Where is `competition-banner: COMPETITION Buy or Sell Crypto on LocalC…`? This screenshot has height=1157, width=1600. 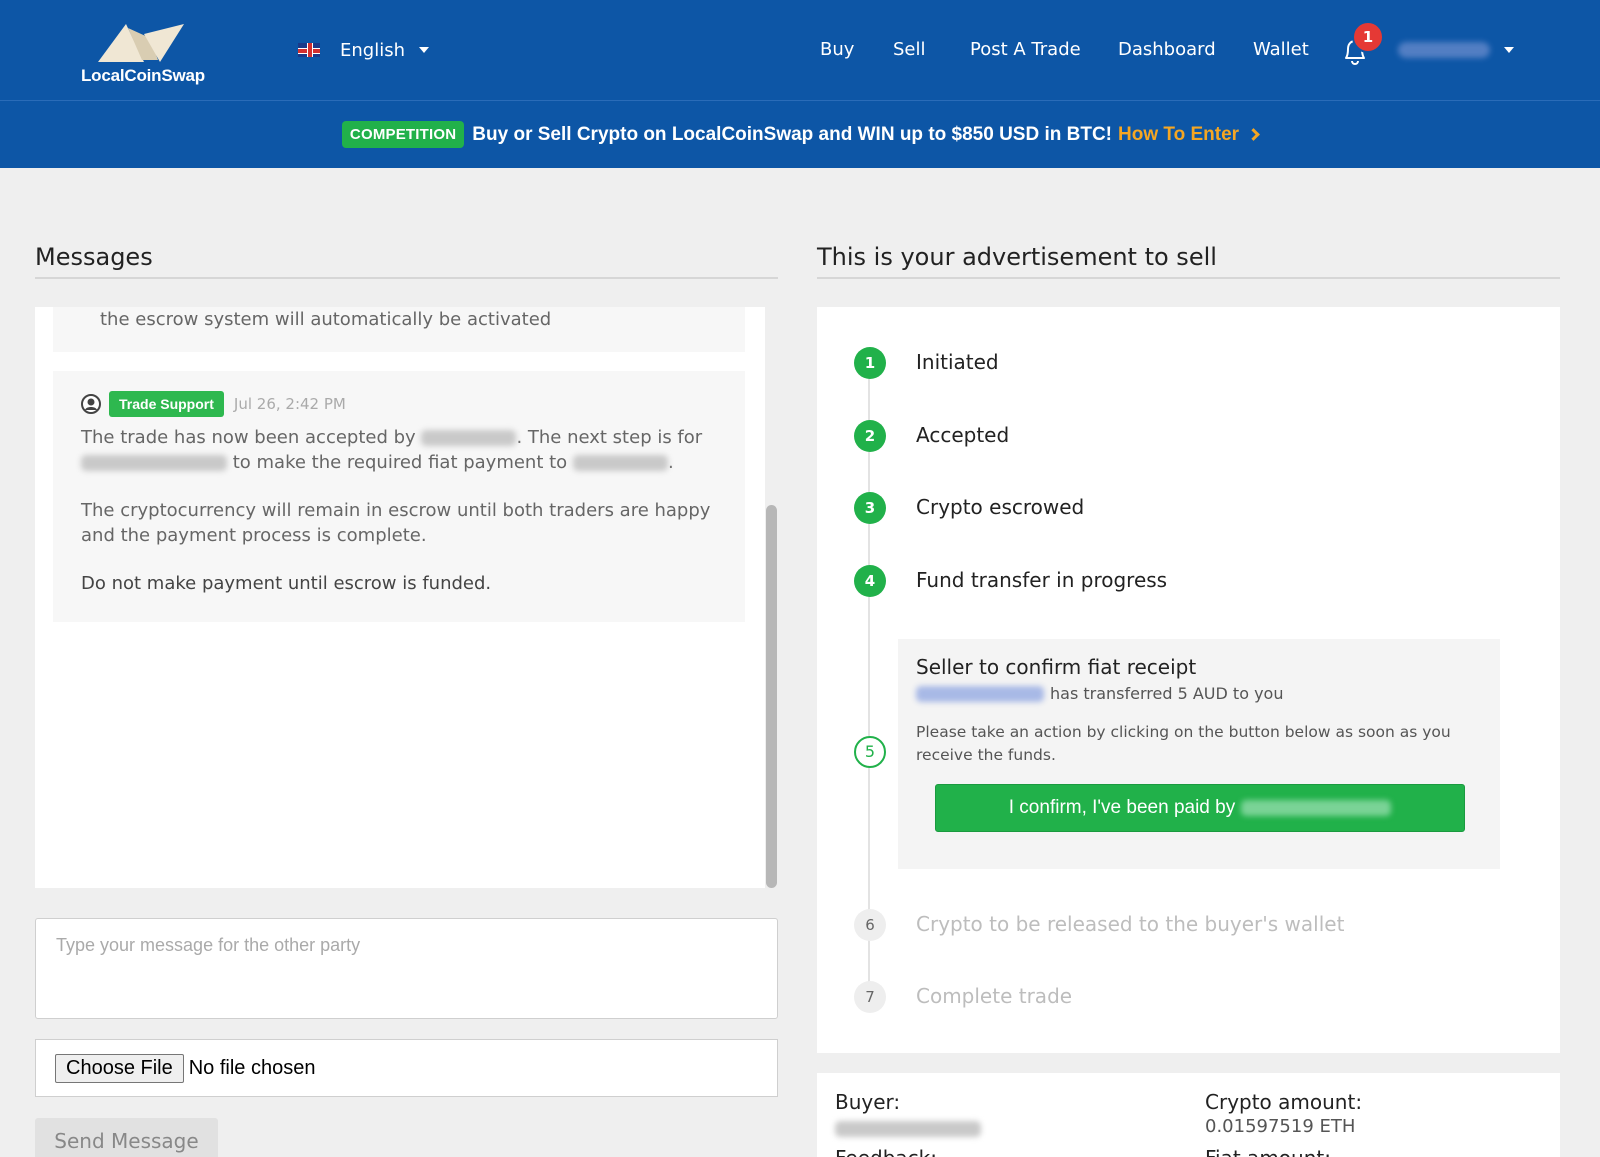 competition-banner: COMPETITION Buy or Sell Crypto on LocalC… is located at coordinates (800, 134).